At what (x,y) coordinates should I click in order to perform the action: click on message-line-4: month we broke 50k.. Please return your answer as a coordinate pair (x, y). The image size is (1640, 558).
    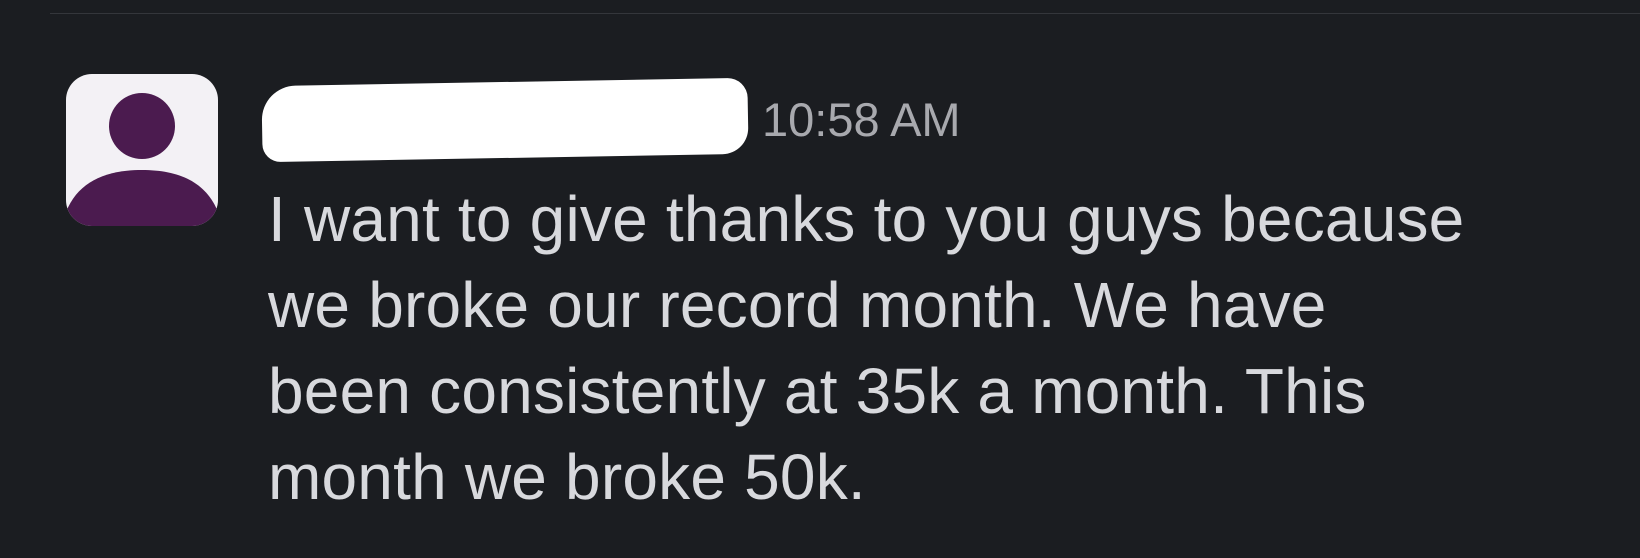
    Looking at the image, I should click on (567, 477).